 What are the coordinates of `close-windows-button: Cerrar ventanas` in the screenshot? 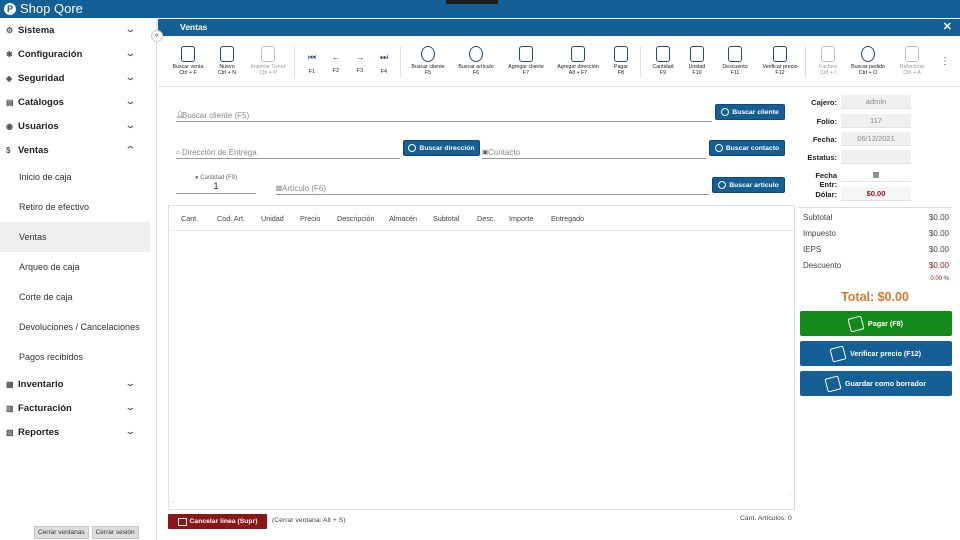 It's located at (61, 532).